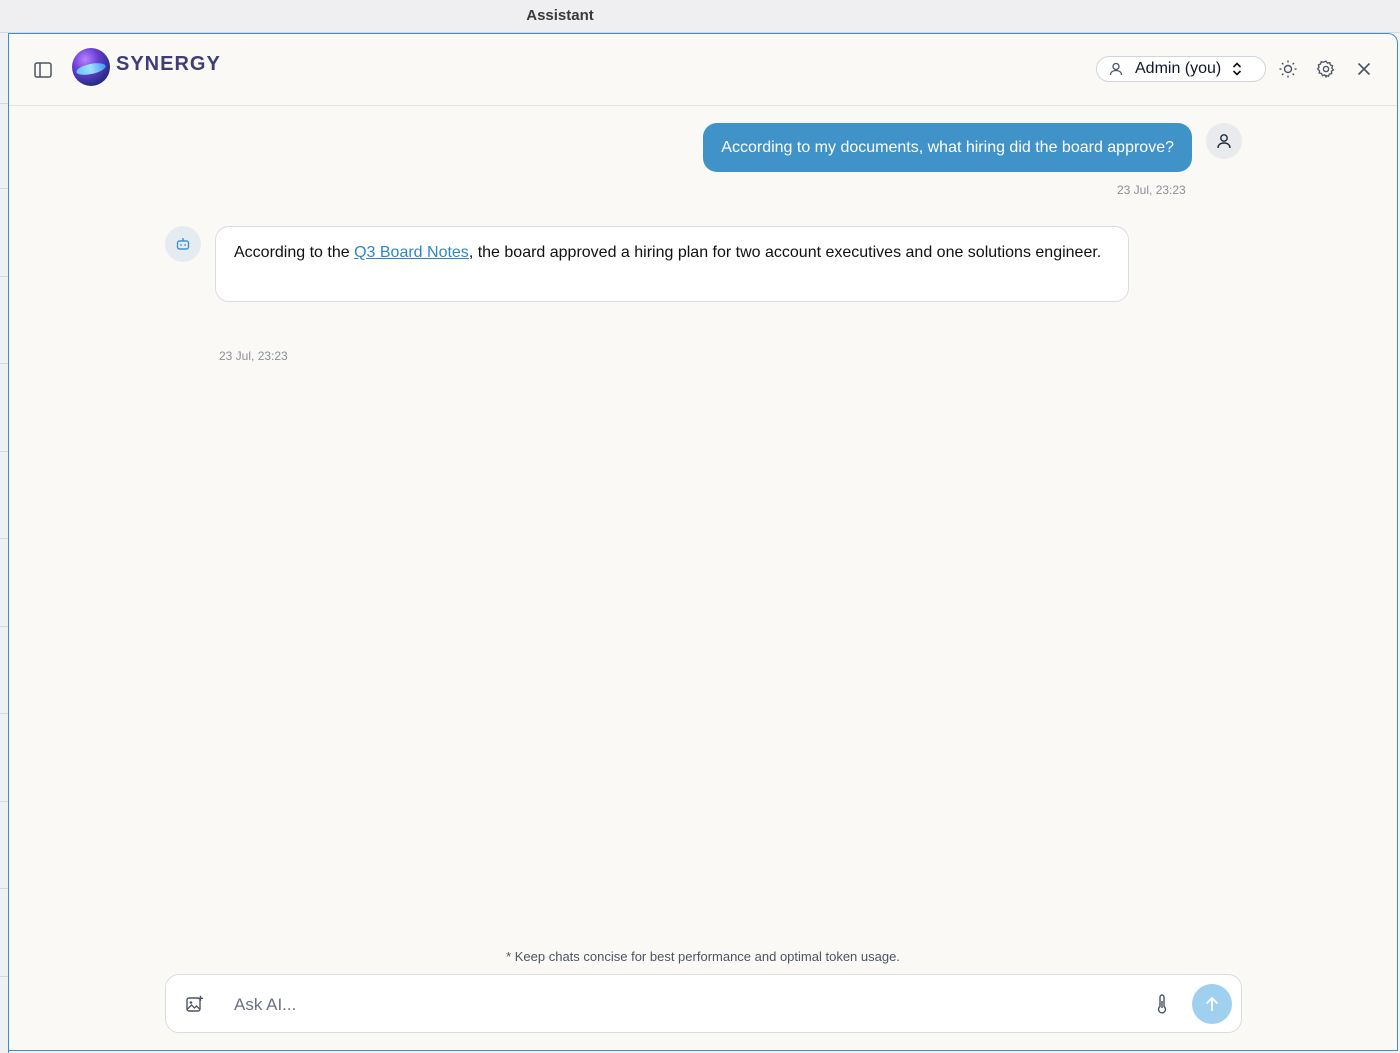 This screenshot has height=1053, width=1400. I want to click on user-select: Admin (you), so click(1181, 69).